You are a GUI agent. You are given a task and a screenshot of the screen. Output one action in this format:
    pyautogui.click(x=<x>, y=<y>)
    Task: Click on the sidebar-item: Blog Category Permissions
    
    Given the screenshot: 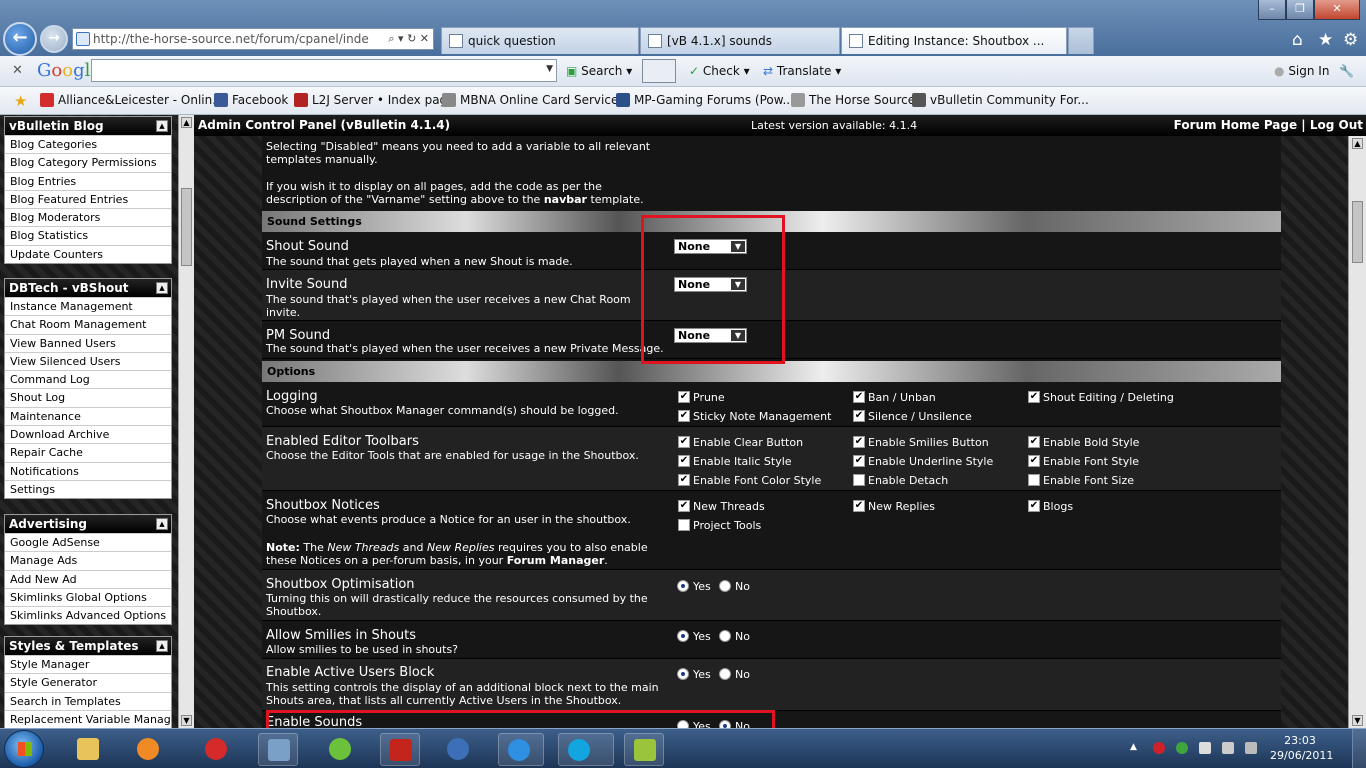 What is the action you would take?
    pyautogui.click(x=88, y=162)
    